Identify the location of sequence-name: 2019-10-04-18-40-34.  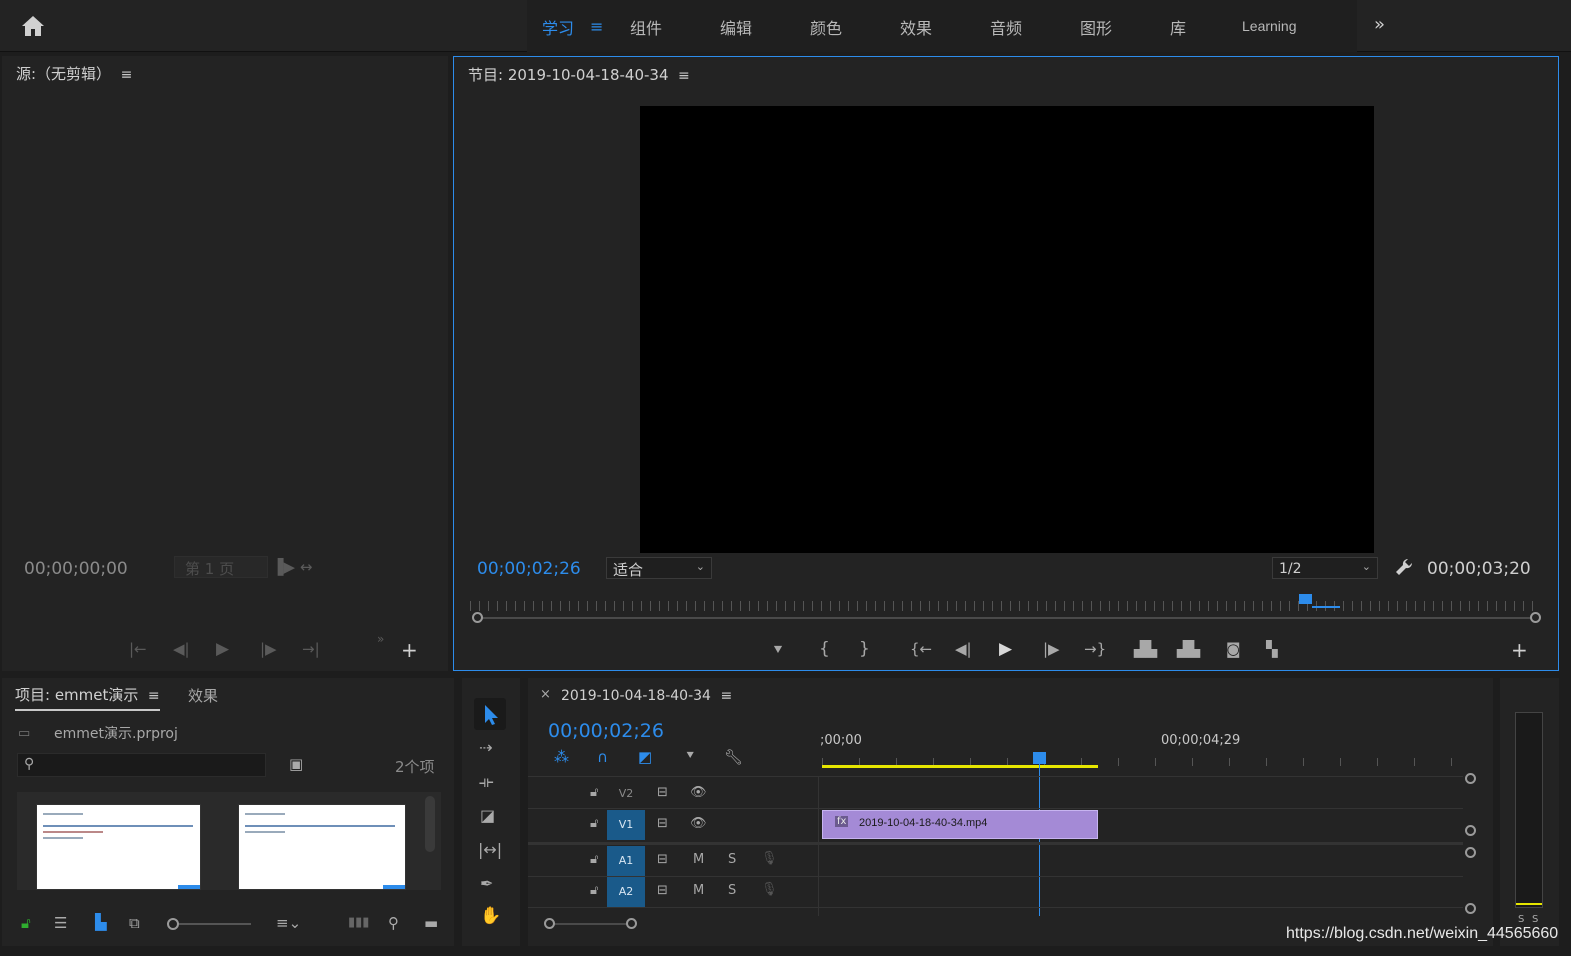
(636, 696).